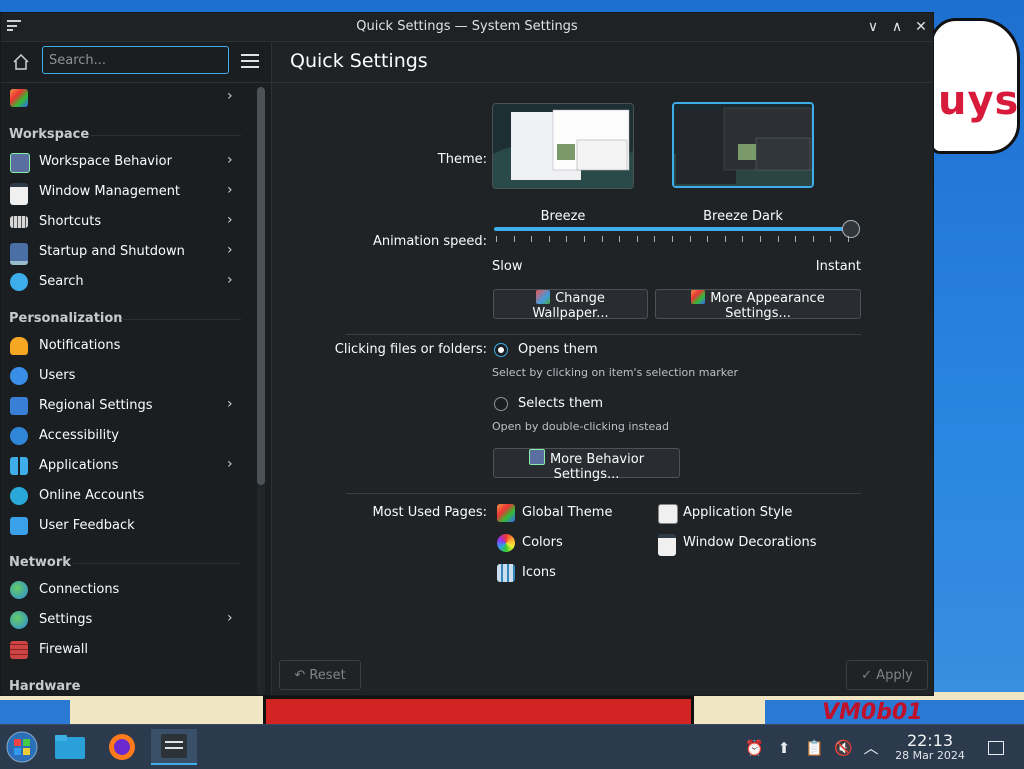  I want to click on clock-time: 22:13, so click(930, 740).